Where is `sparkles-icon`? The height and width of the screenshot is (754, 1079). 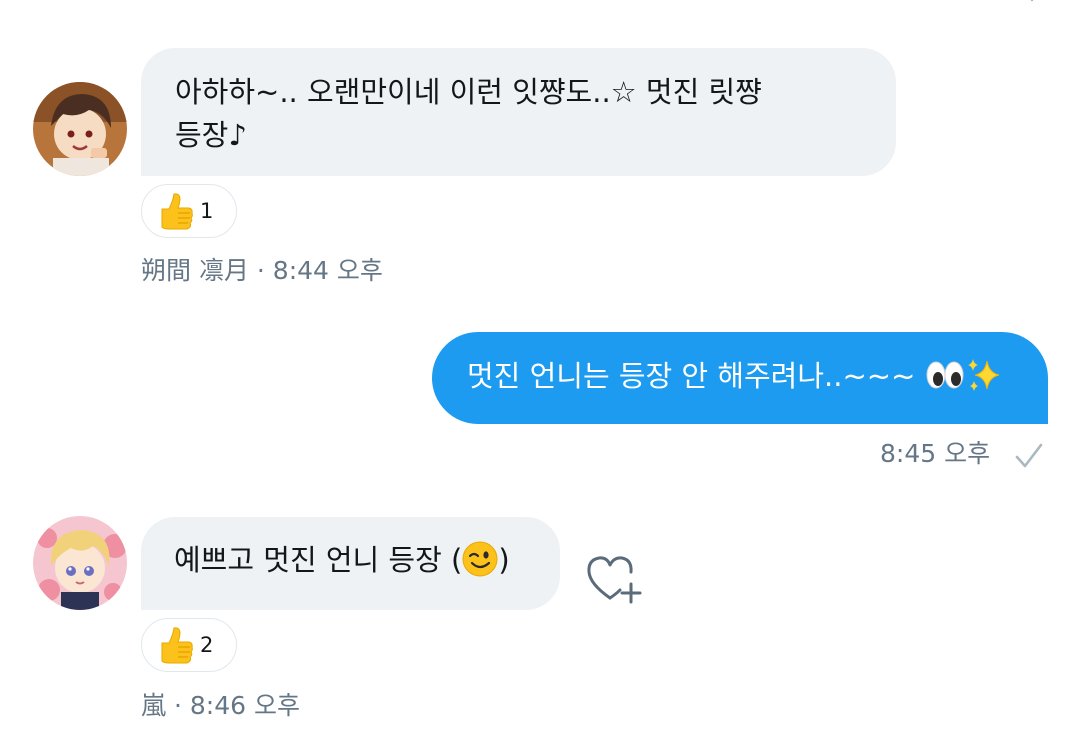
sparkles-icon is located at coordinates (983, 375).